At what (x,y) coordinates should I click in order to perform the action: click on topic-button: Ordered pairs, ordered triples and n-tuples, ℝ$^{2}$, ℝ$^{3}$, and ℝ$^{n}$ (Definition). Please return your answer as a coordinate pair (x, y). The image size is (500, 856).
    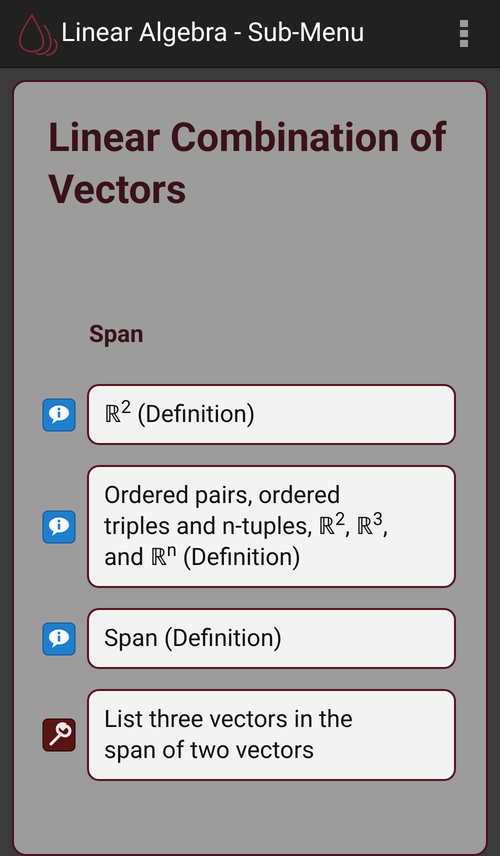
    Looking at the image, I should click on (271, 526).